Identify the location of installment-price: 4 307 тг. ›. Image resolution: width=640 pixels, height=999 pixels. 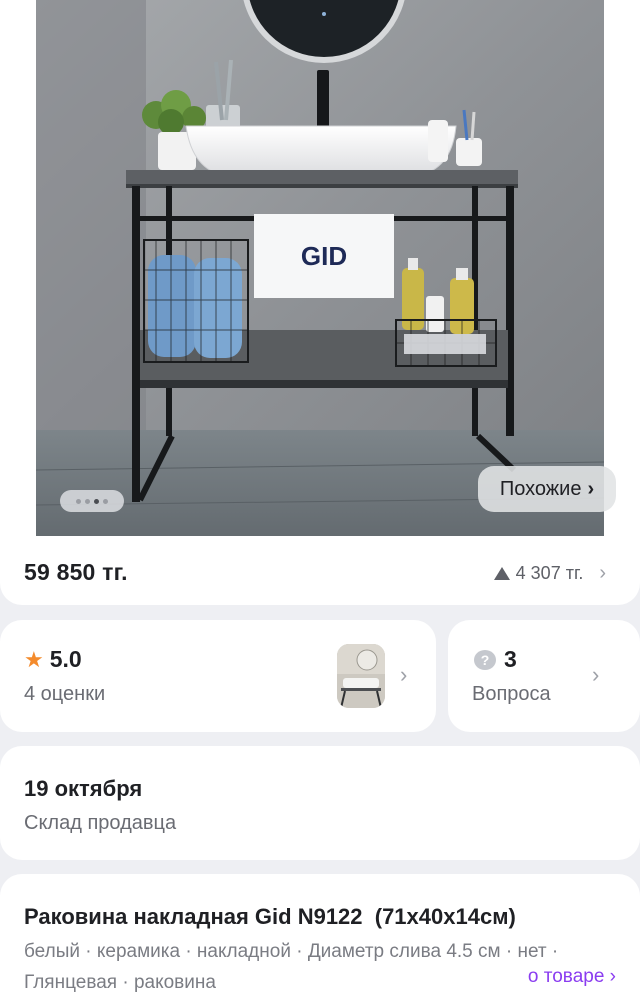
(549, 573).